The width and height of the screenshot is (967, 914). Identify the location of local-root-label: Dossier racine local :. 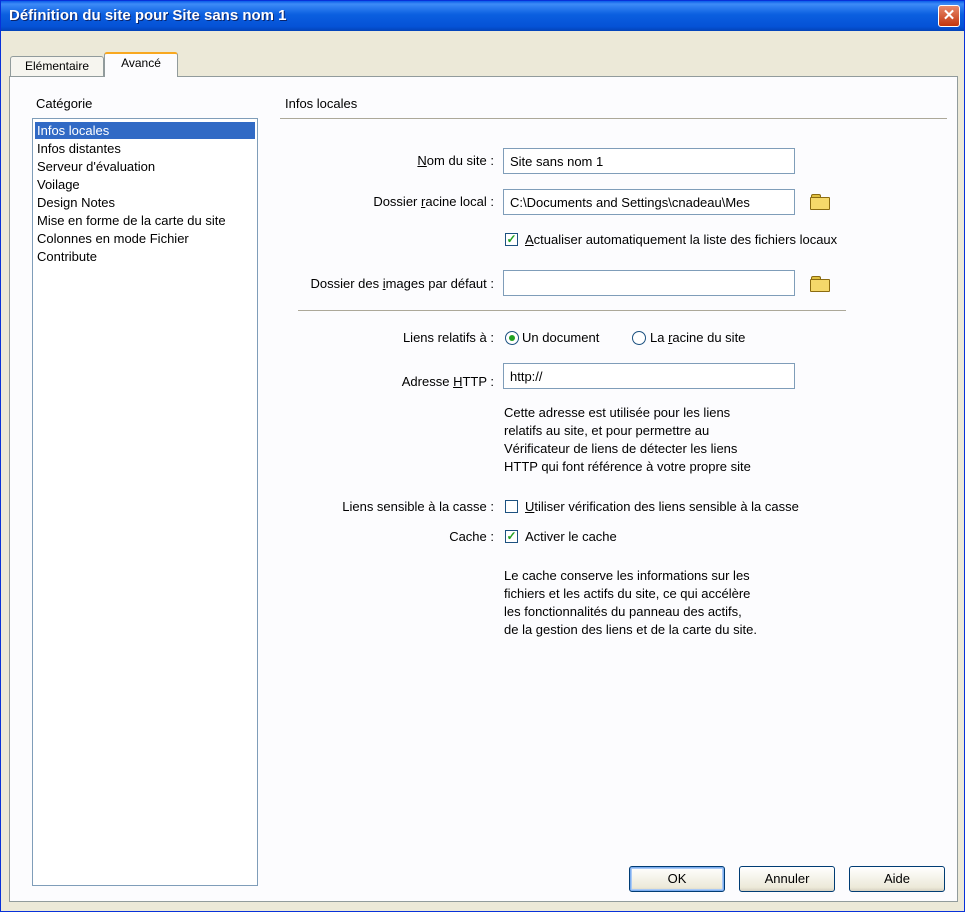
(433, 201).